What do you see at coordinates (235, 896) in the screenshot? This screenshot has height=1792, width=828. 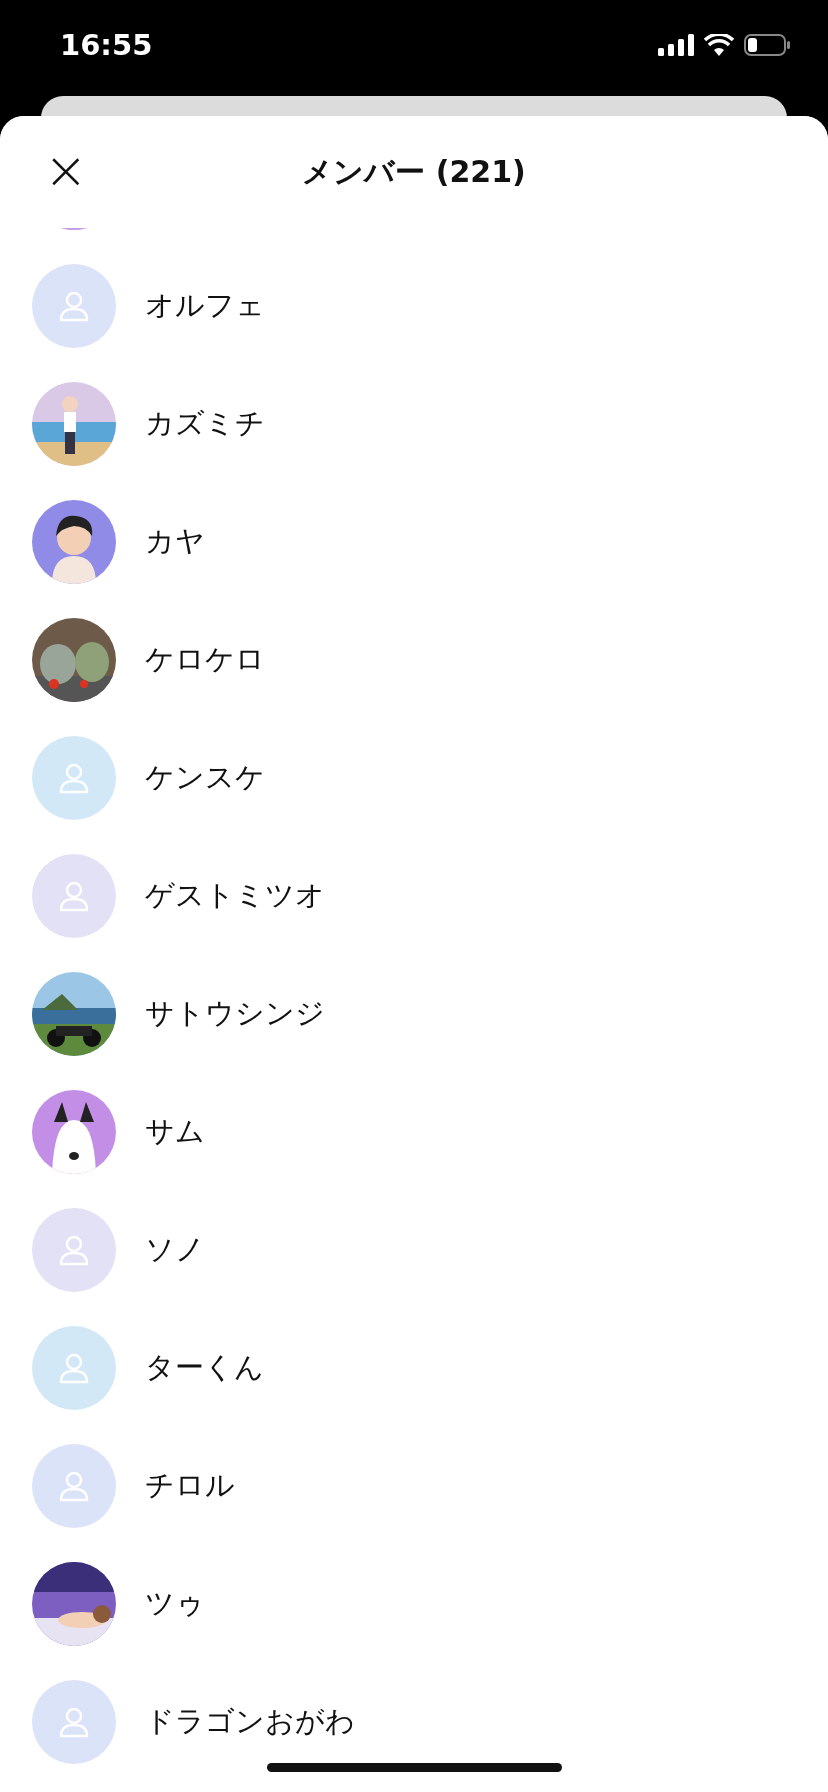 I see `member-name: ゲストミツオ` at bounding box center [235, 896].